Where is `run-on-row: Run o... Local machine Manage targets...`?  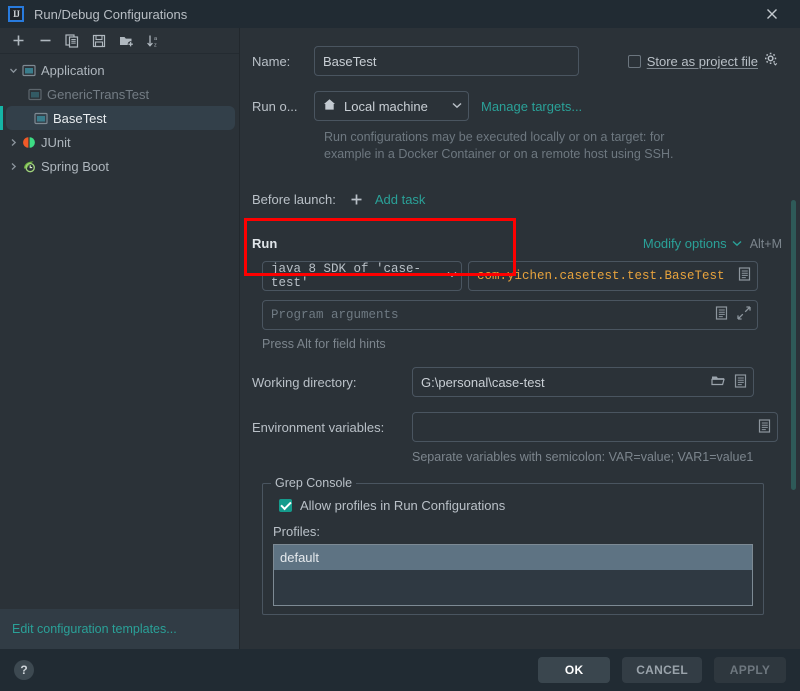 run-on-row: Run o... Local machine Manage targets... is located at coordinates (517, 106).